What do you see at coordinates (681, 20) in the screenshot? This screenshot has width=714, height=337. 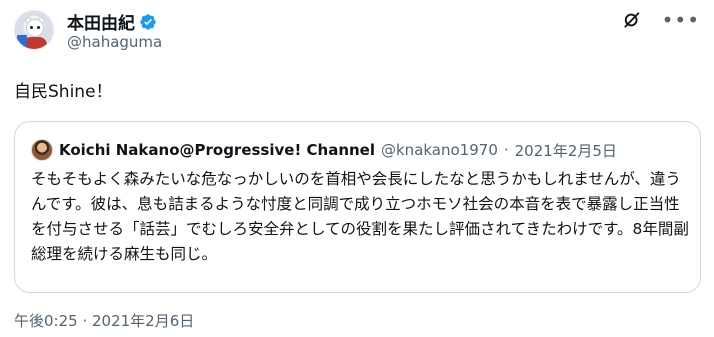 I see `more-icon: •••` at bounding box center [681, 20].